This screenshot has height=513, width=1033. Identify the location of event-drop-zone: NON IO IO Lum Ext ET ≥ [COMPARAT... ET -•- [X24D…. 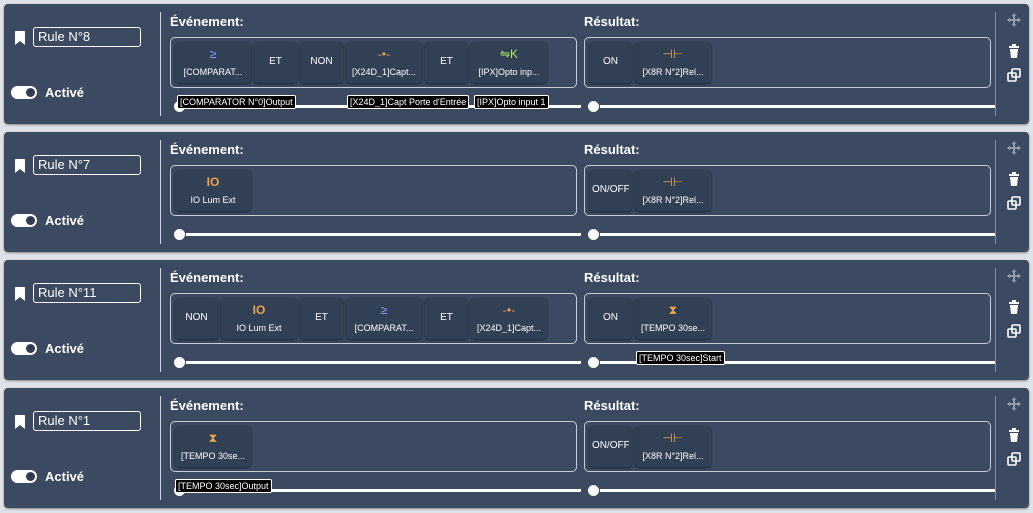
(373, 318).